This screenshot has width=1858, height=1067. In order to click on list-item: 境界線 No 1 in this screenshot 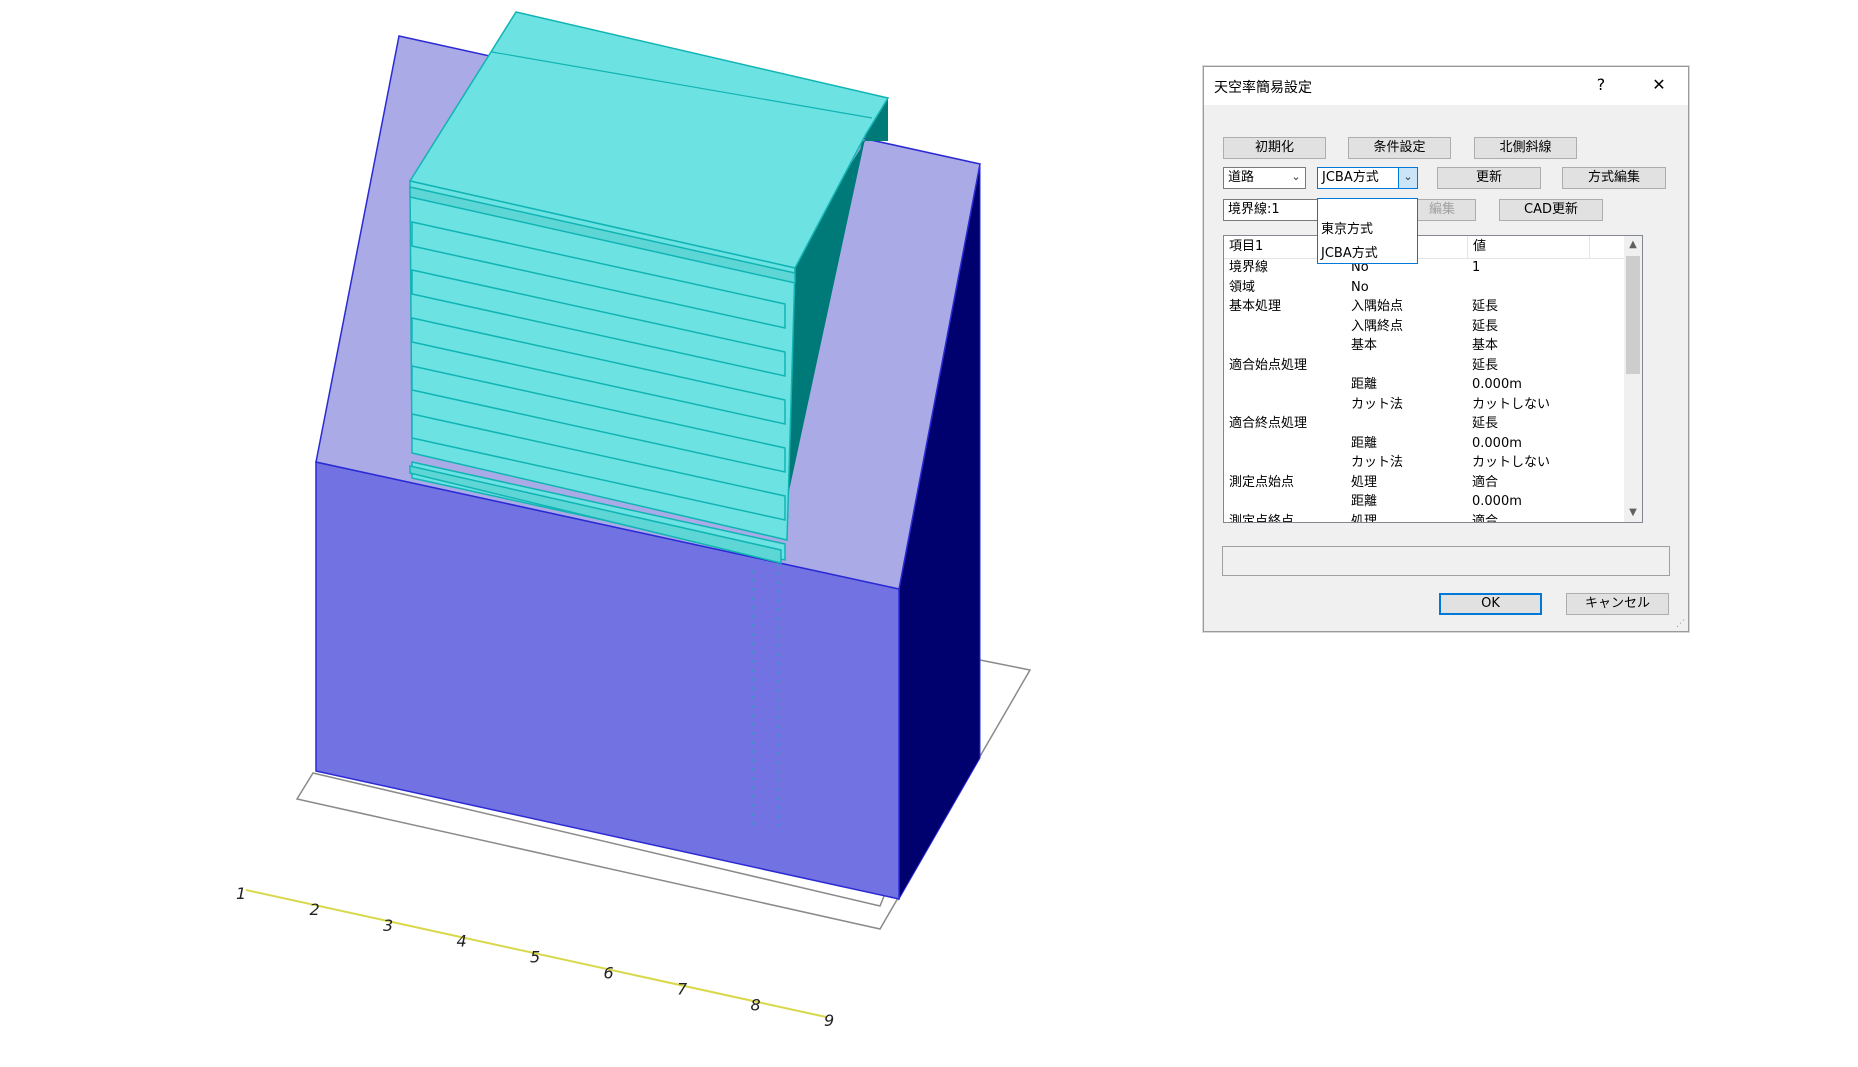, I will do `click(1424, 268)`.